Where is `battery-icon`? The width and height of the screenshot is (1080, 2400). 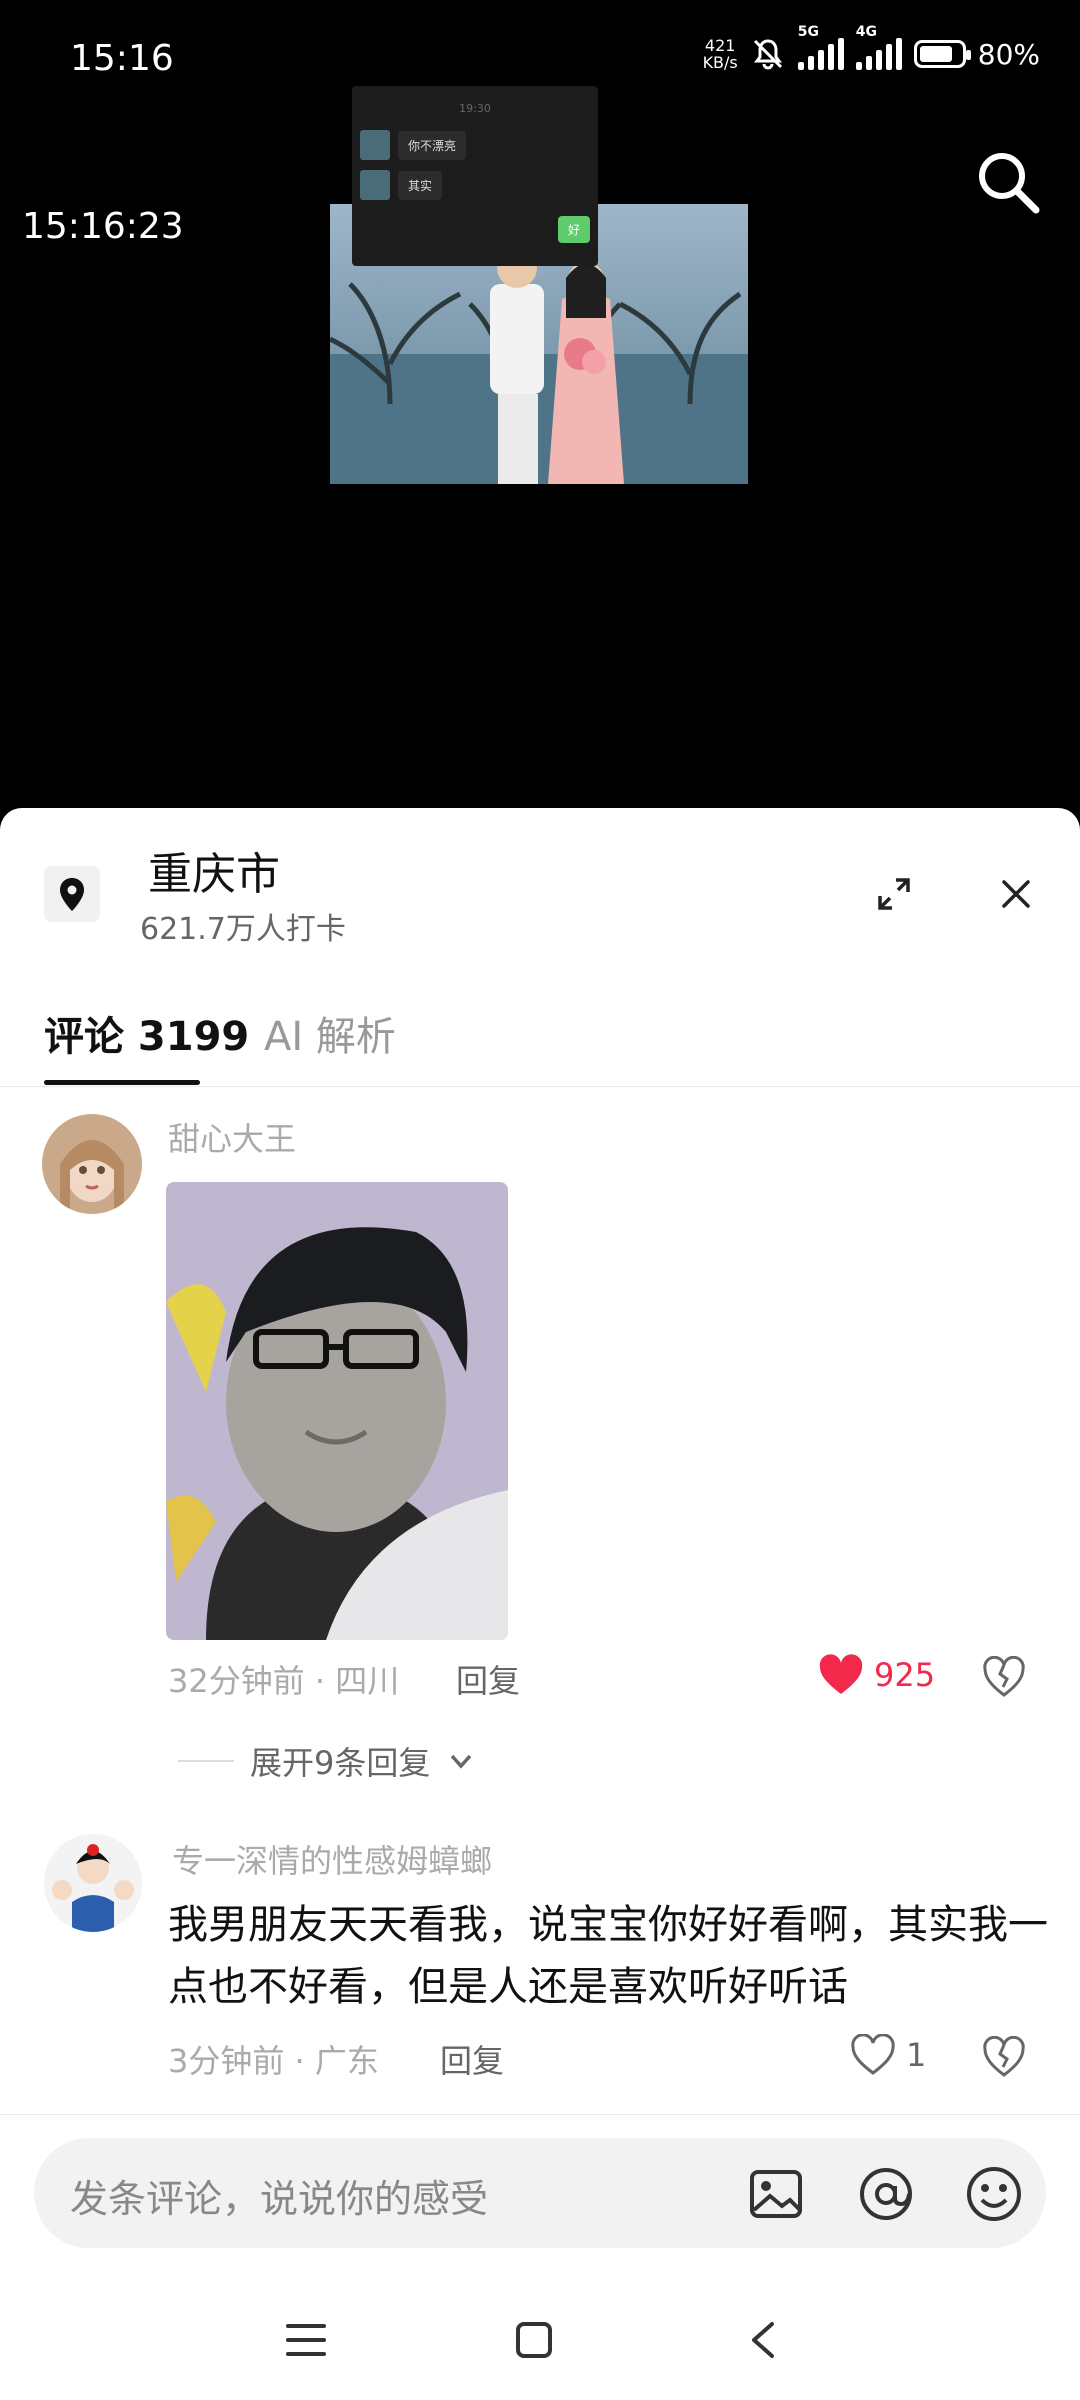 battery-icon is located at coordinates (942, 54).